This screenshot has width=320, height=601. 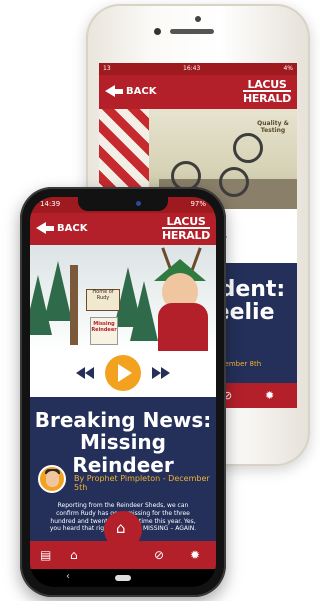 What do you see at coordinates (198, 19) in the screenshot?
I see `proximity-sensor` at bounding box center [198, 19].